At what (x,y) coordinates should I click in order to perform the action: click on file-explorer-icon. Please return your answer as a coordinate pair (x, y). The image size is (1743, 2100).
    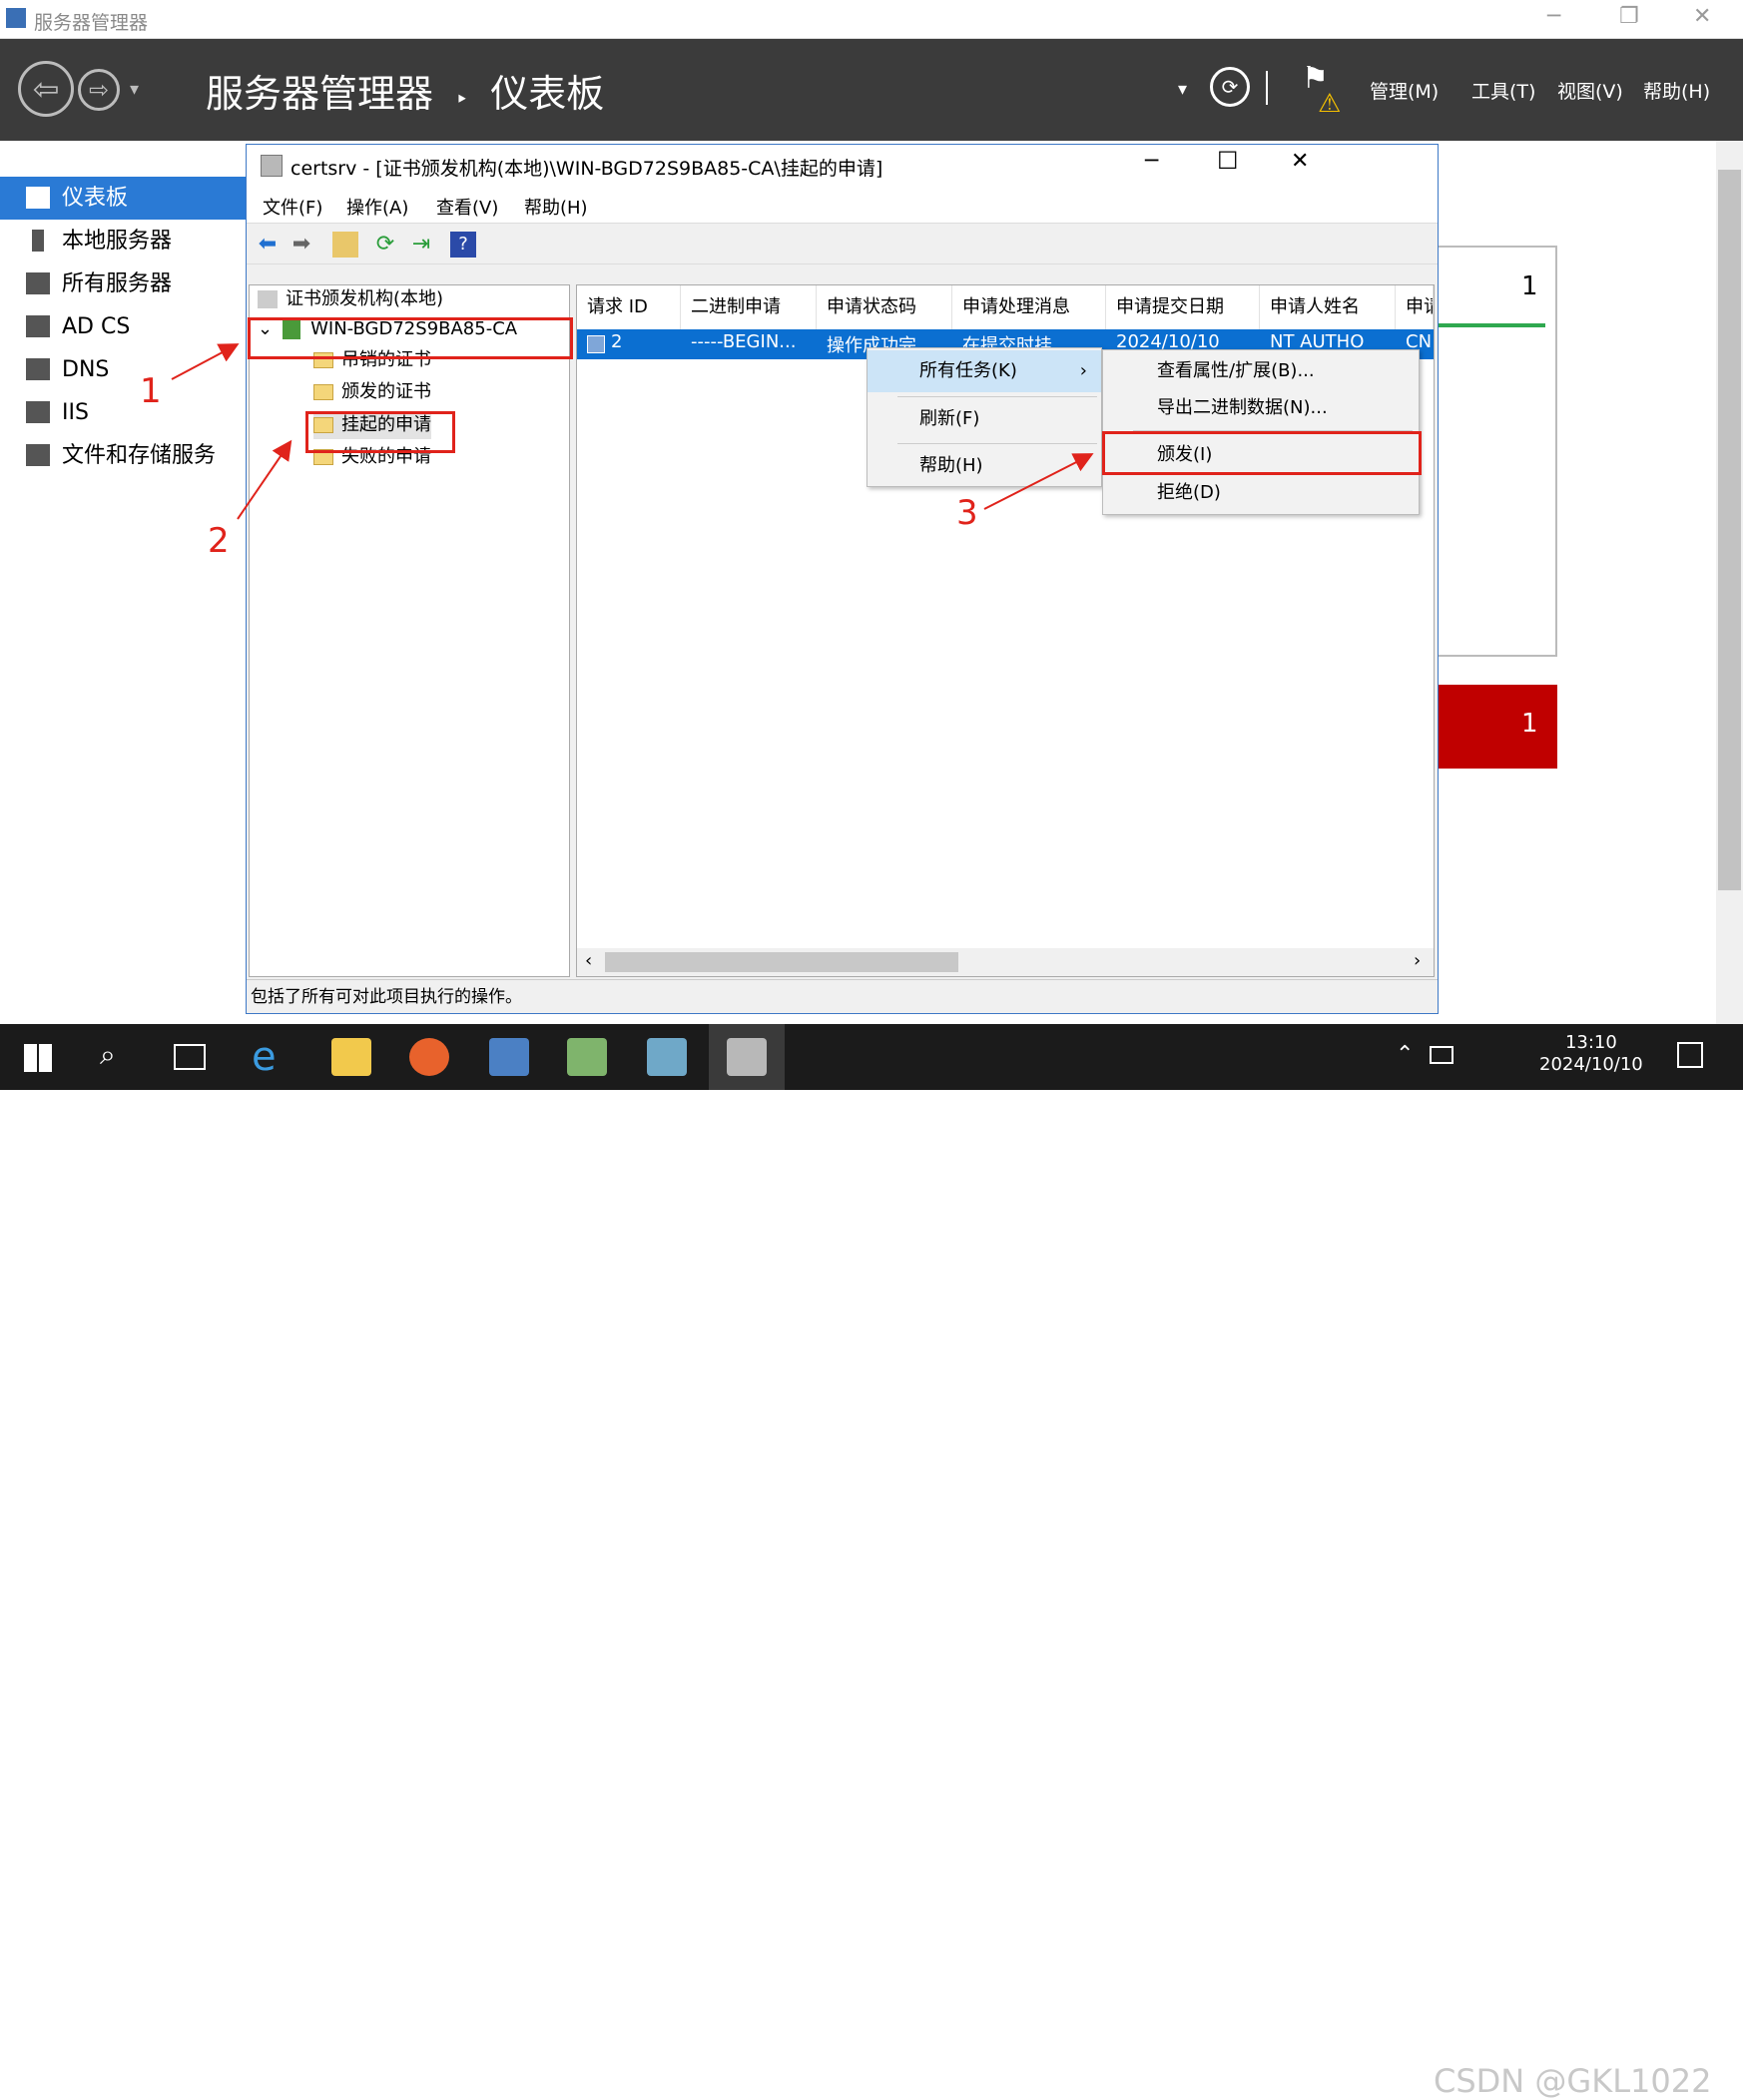
    Looking at the image, I should click on (351, 1057).